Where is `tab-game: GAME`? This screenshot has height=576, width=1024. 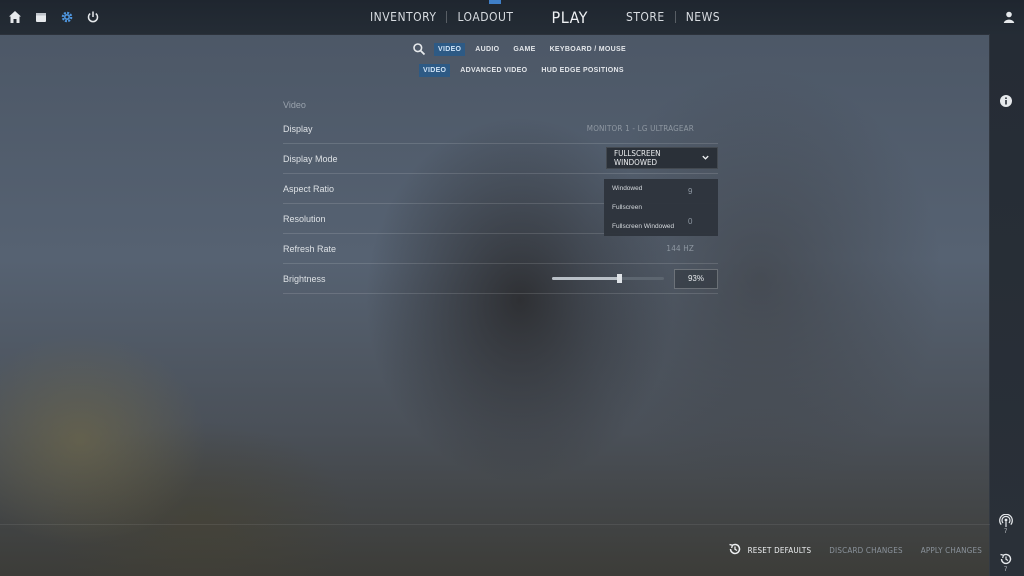 tab-game: GAME is located at coordinates (524, 49).